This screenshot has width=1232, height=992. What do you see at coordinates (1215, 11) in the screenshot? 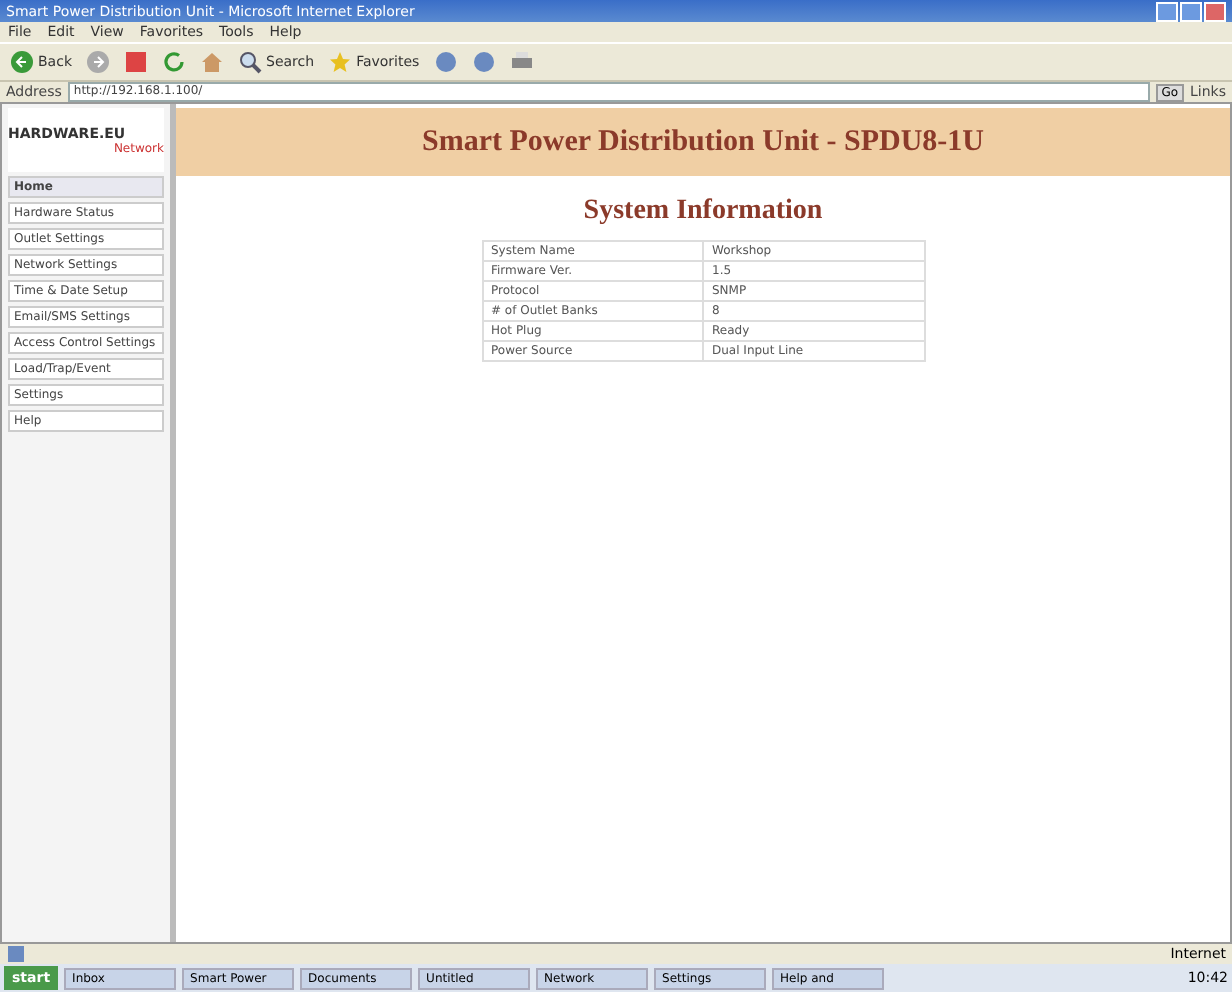
I see `close-button` at bounding box center [1215, 11].